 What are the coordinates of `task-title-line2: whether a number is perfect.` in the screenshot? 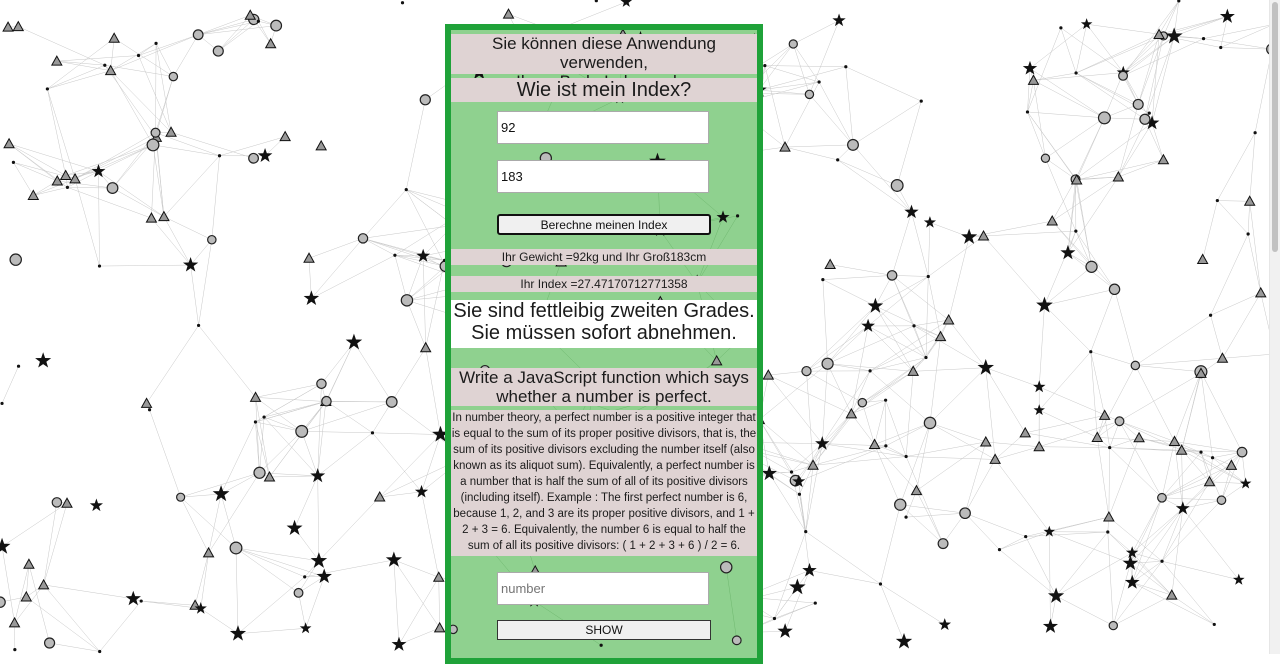 It's located at (604, 396).